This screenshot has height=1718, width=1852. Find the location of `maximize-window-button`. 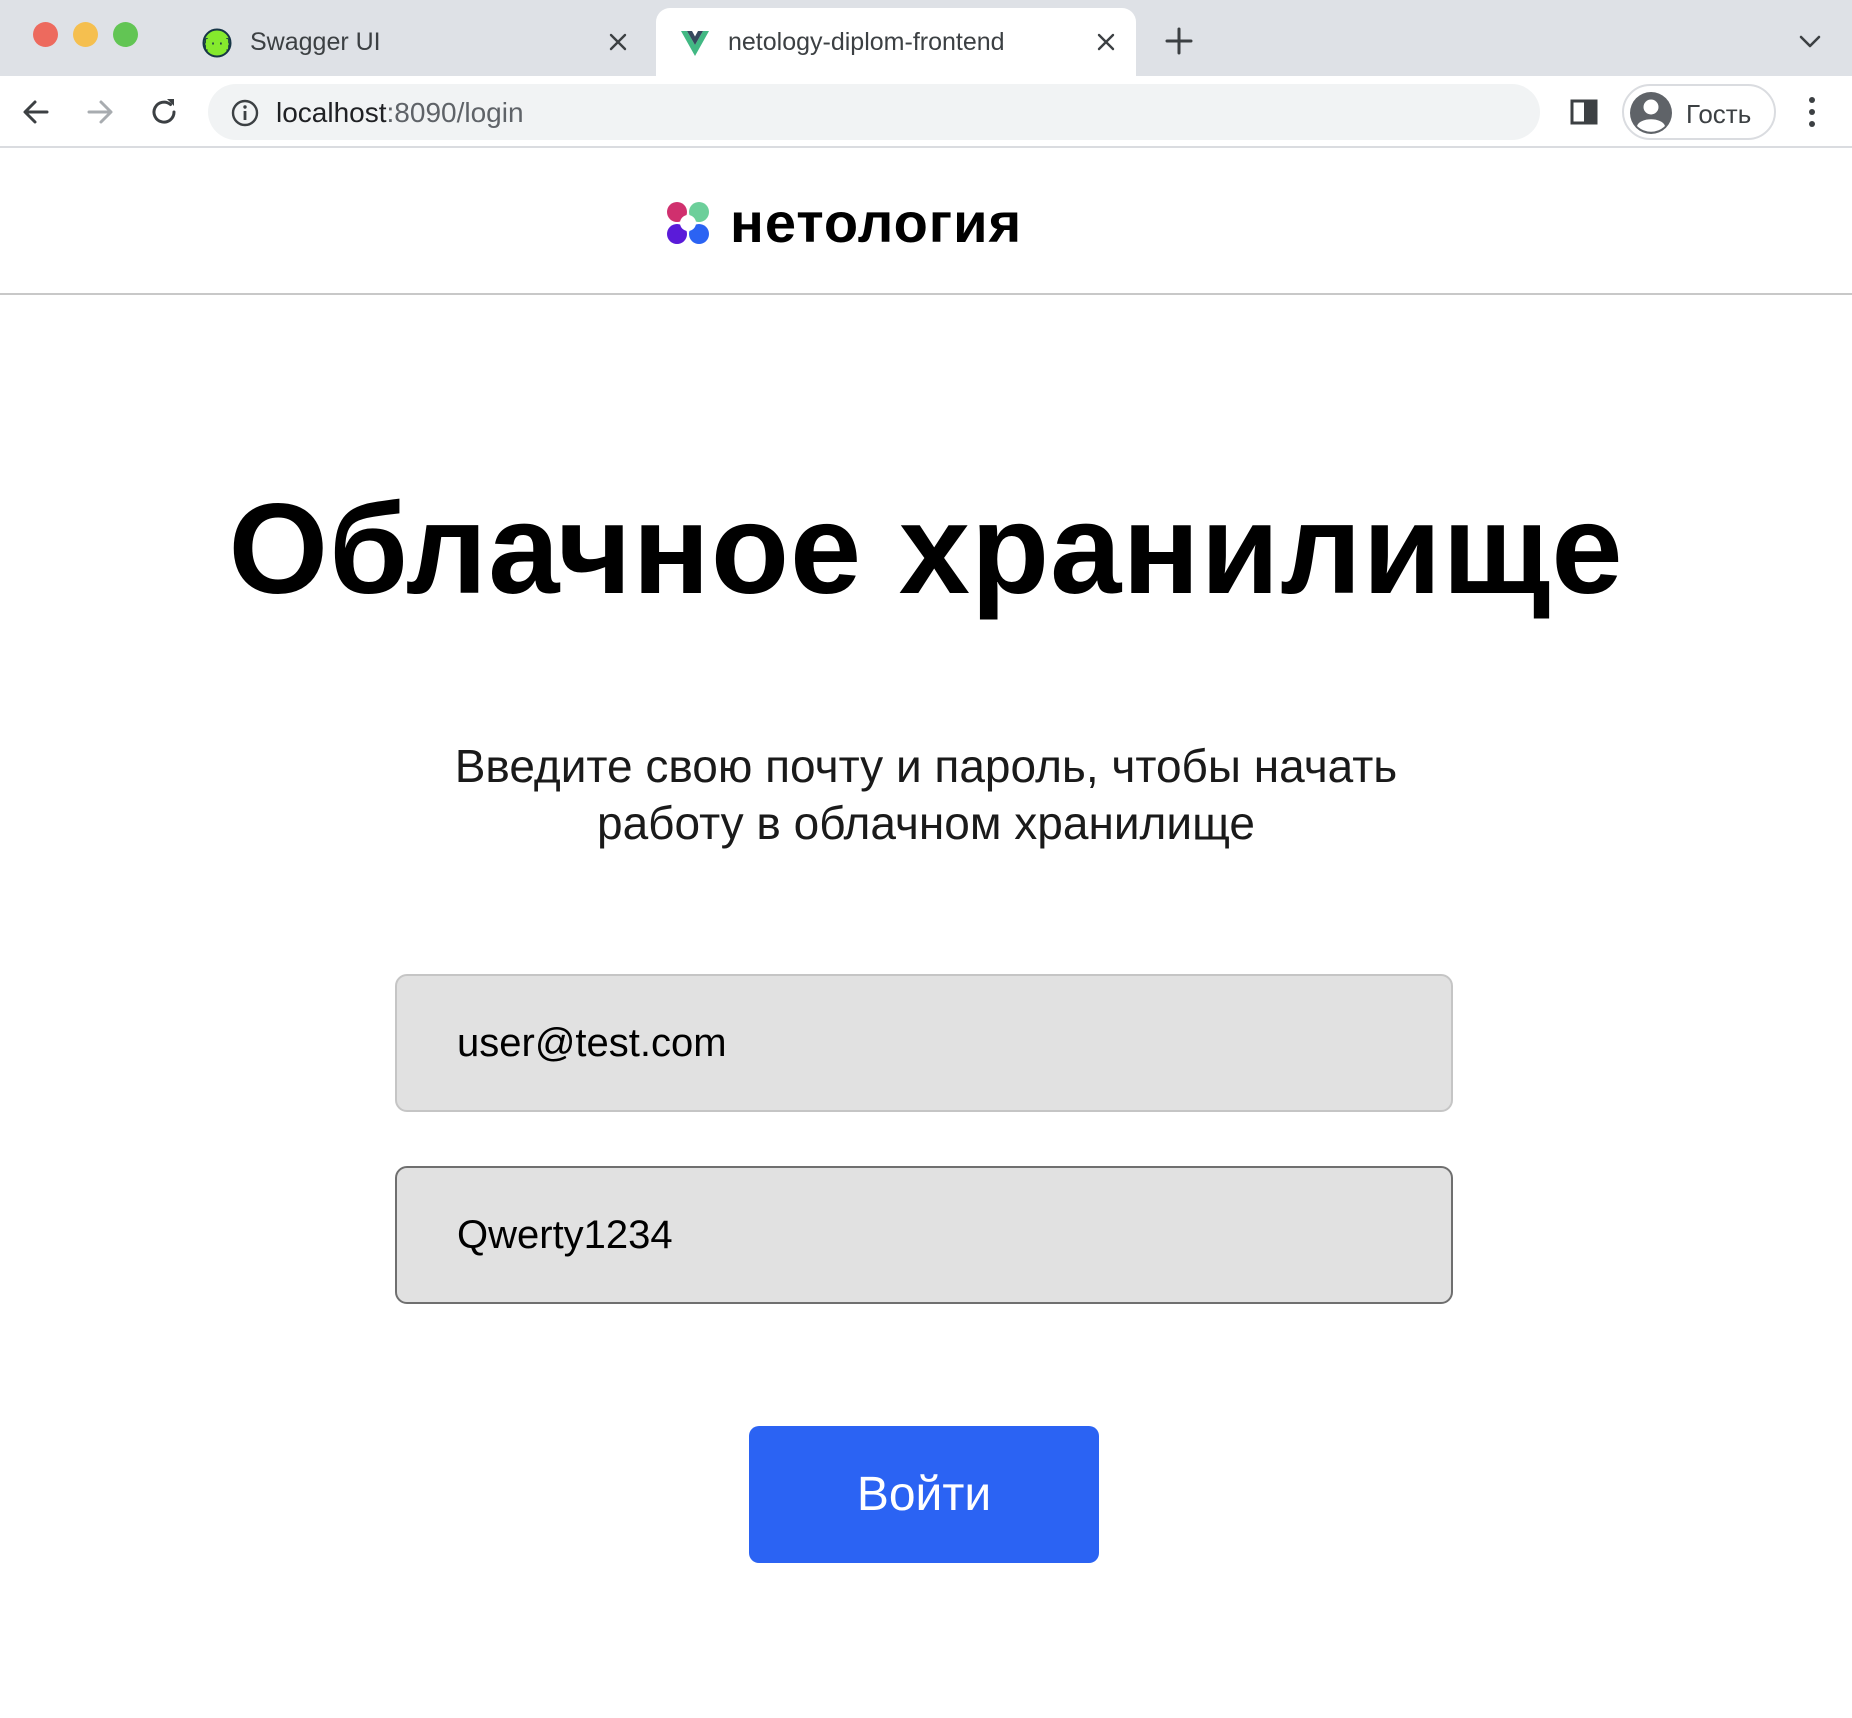

maximize-window-button is located at coordinates (125, 34).